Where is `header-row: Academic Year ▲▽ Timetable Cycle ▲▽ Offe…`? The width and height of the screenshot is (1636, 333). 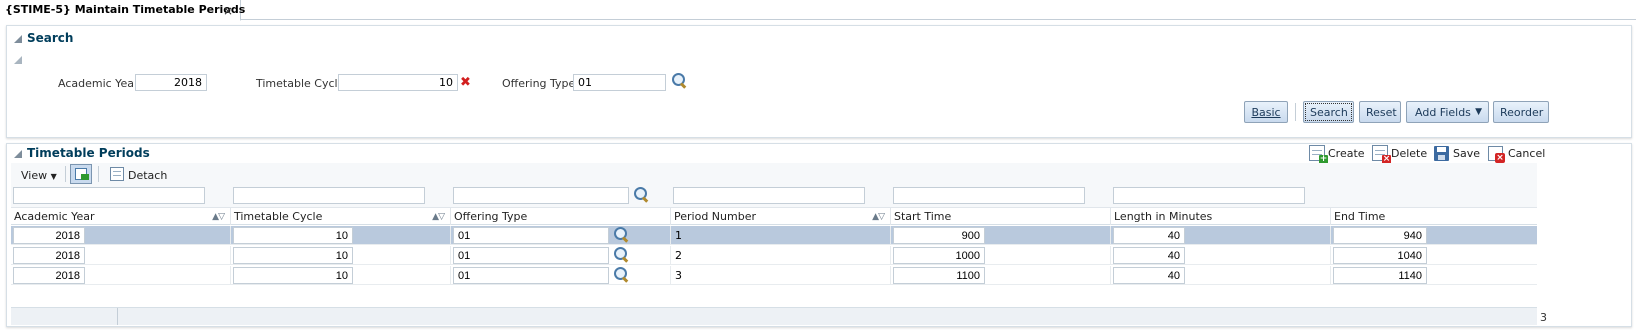 header-row: Academic Year ▲▽ Timetable Cycle ▲▽ Offe… is located at coordinates (774, 216).